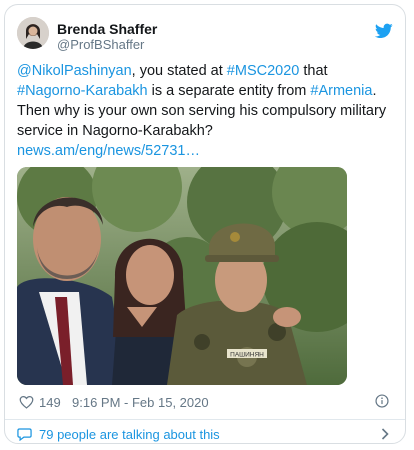  What do you see at coordinates (205, 419) in the screenshot?
I see `divider` at bounding box center [205, 419].